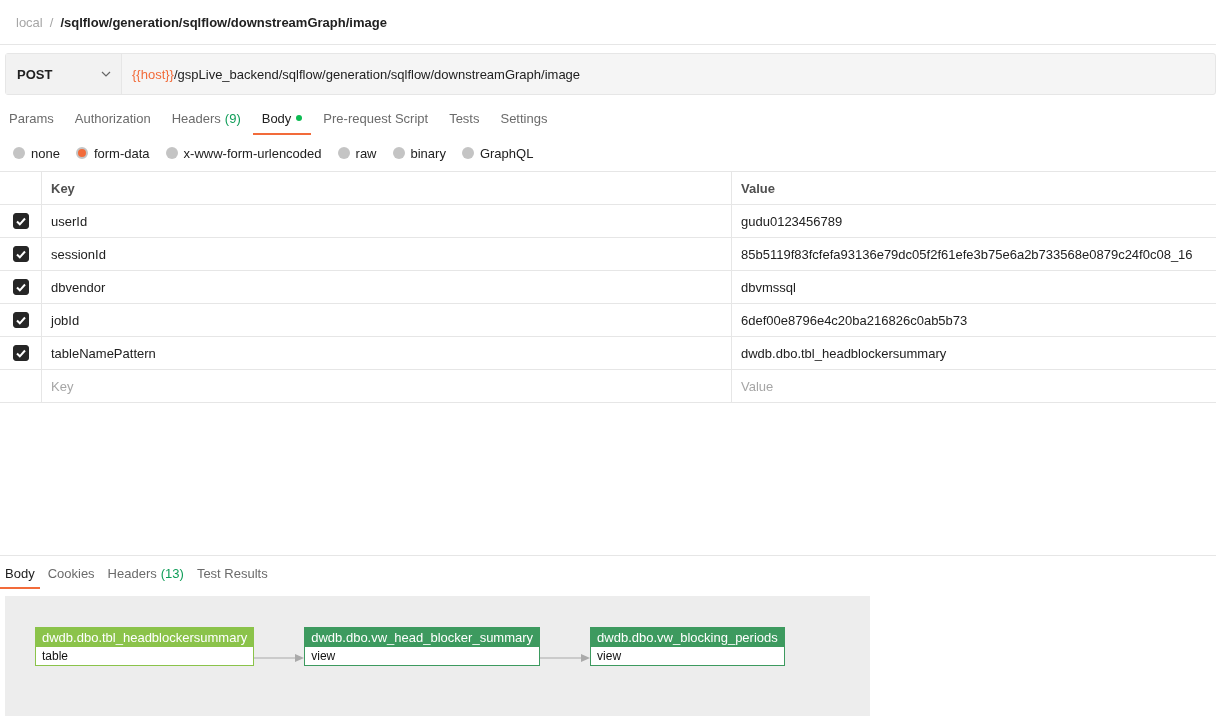 The image size is (1216, 716). I want to click on body-type-radio: binary, so click(419, 153).